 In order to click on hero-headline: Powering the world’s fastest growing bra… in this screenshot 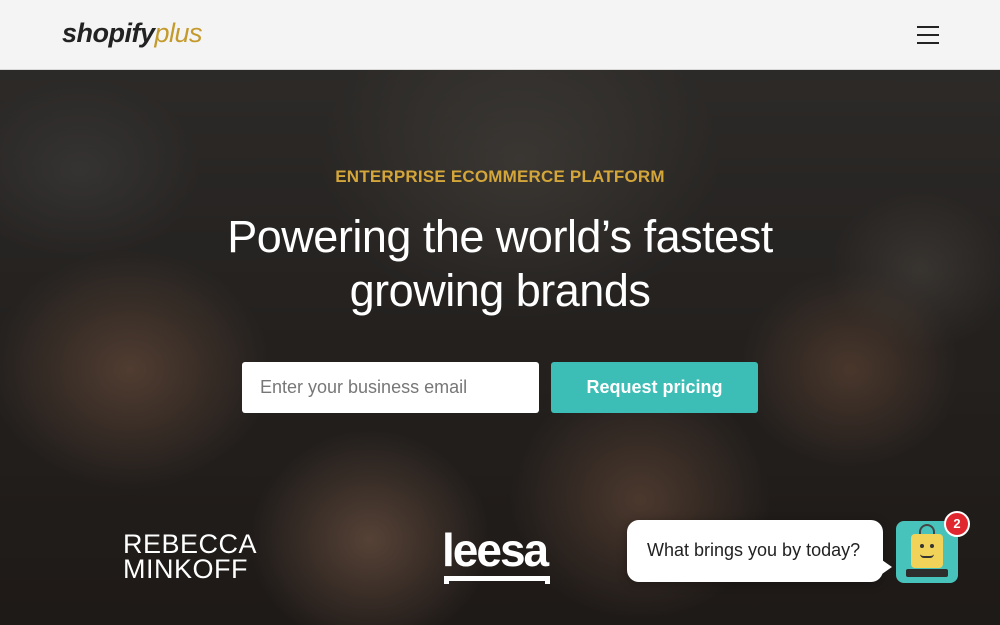, I will do `click(500, 264)`.